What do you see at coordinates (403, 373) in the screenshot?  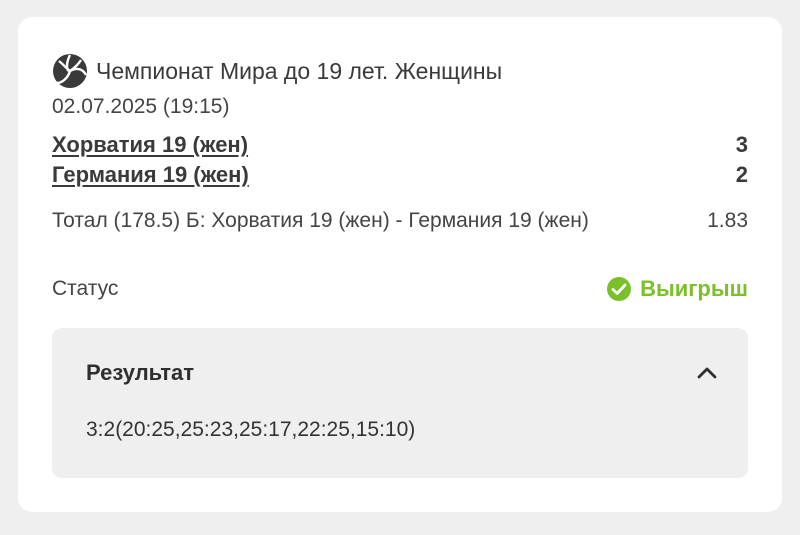 I see `result-header: Результат` at bounding box center [403, 373].